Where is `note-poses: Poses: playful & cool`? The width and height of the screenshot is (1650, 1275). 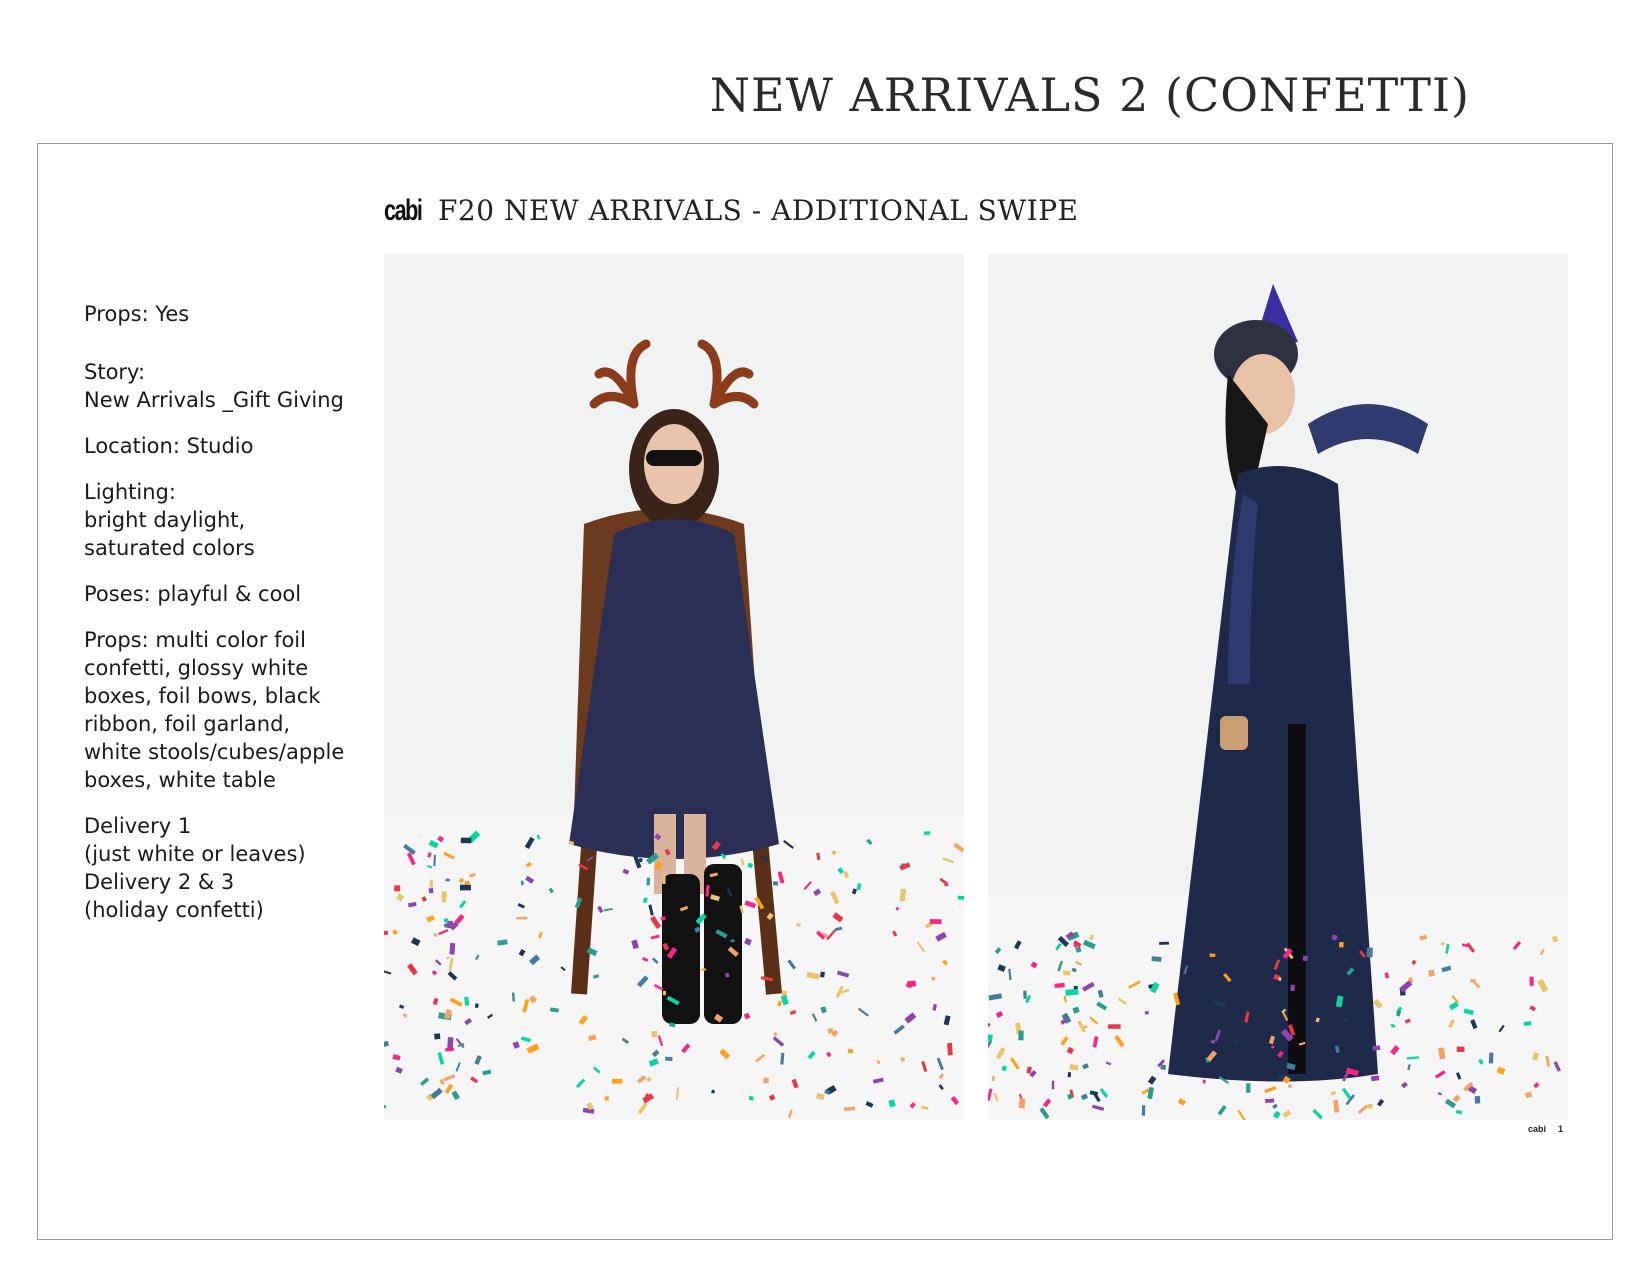 note-poses: Poses: playful & cool is located at coordinates (193, 594).